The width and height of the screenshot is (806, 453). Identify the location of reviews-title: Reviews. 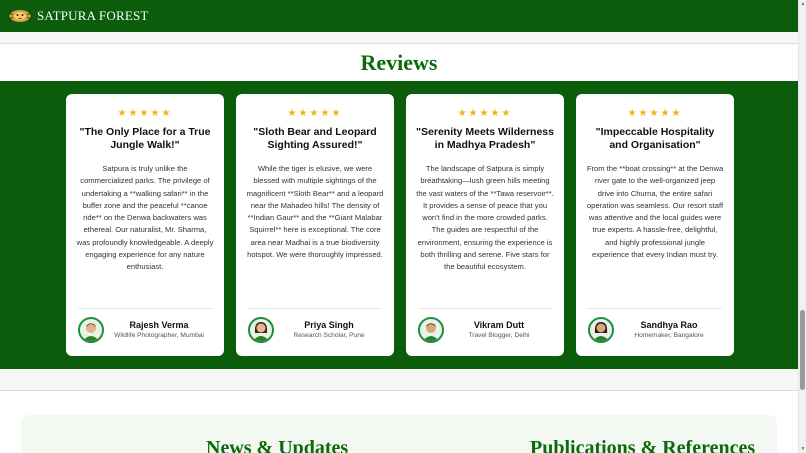
(399, 62).